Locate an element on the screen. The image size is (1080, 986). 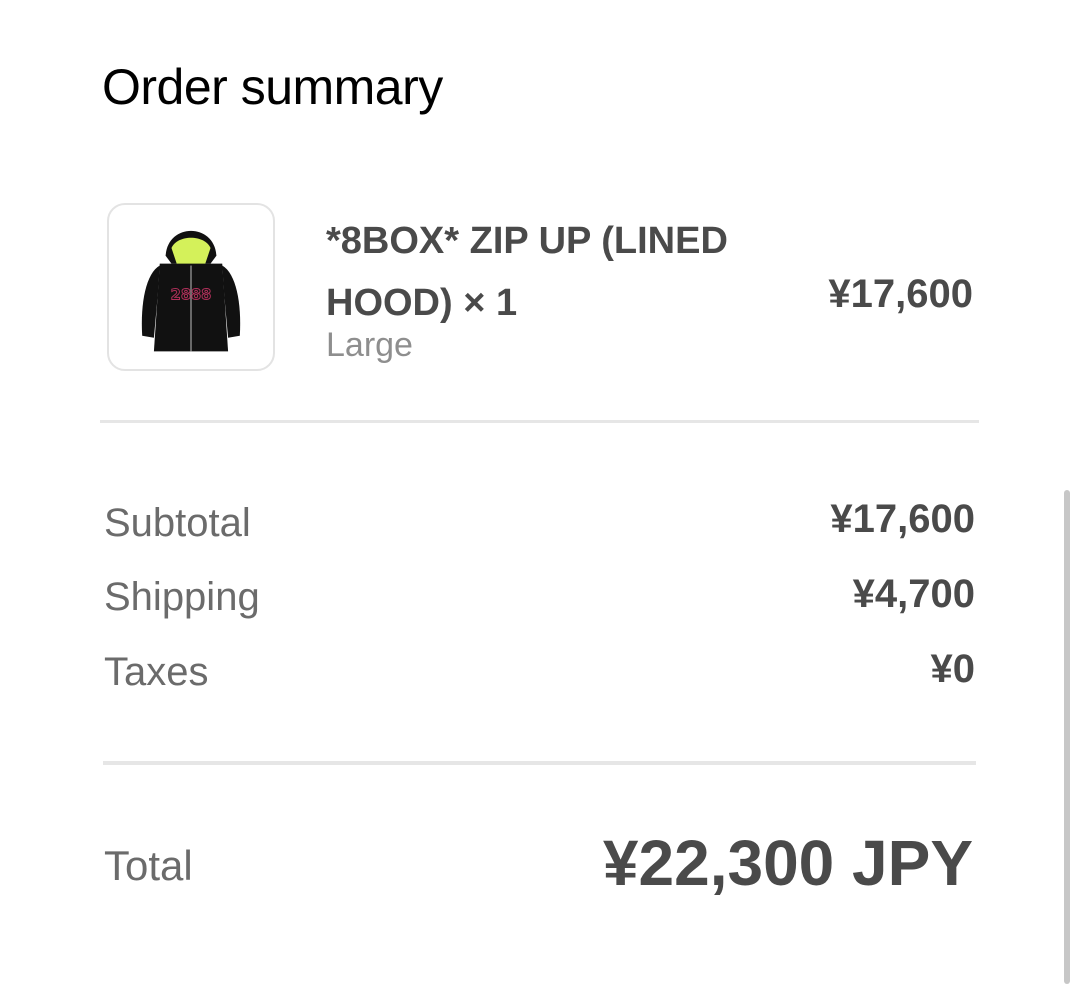
shipping-value: ¥4,700 is located at coordinates (913, 594).